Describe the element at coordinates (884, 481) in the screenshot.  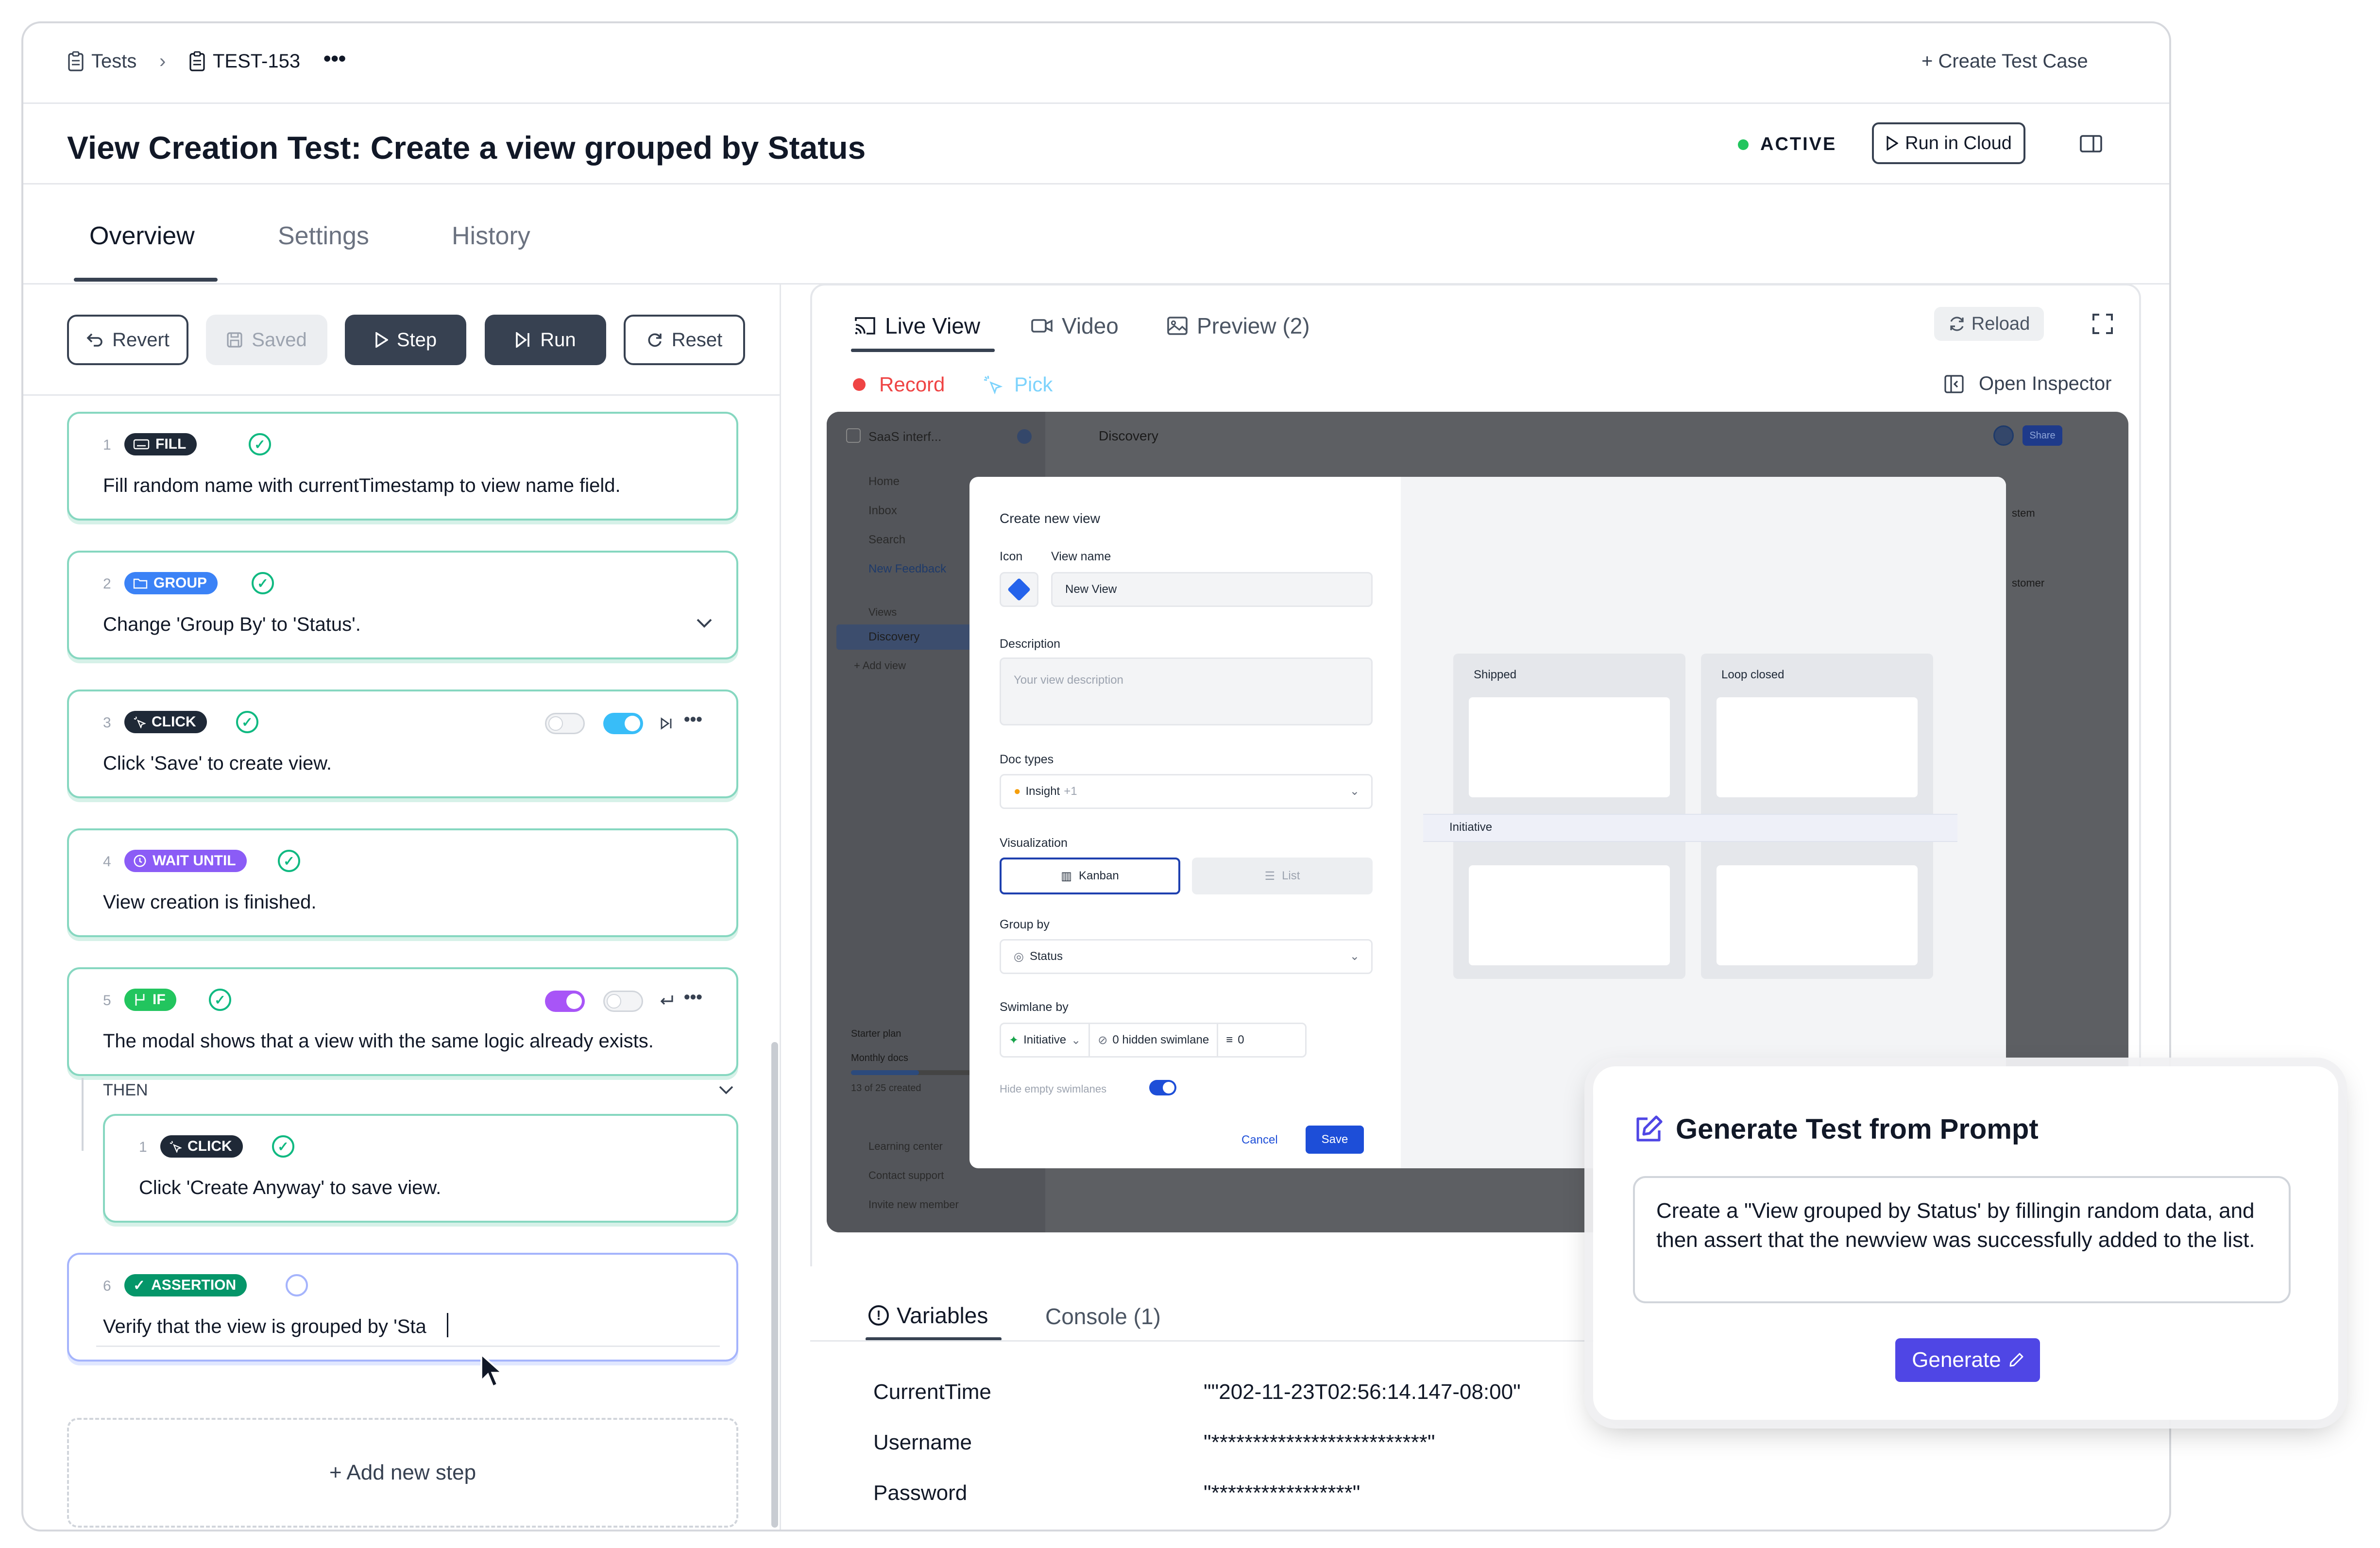
I see `sidebar-item-home: Home` at that location.